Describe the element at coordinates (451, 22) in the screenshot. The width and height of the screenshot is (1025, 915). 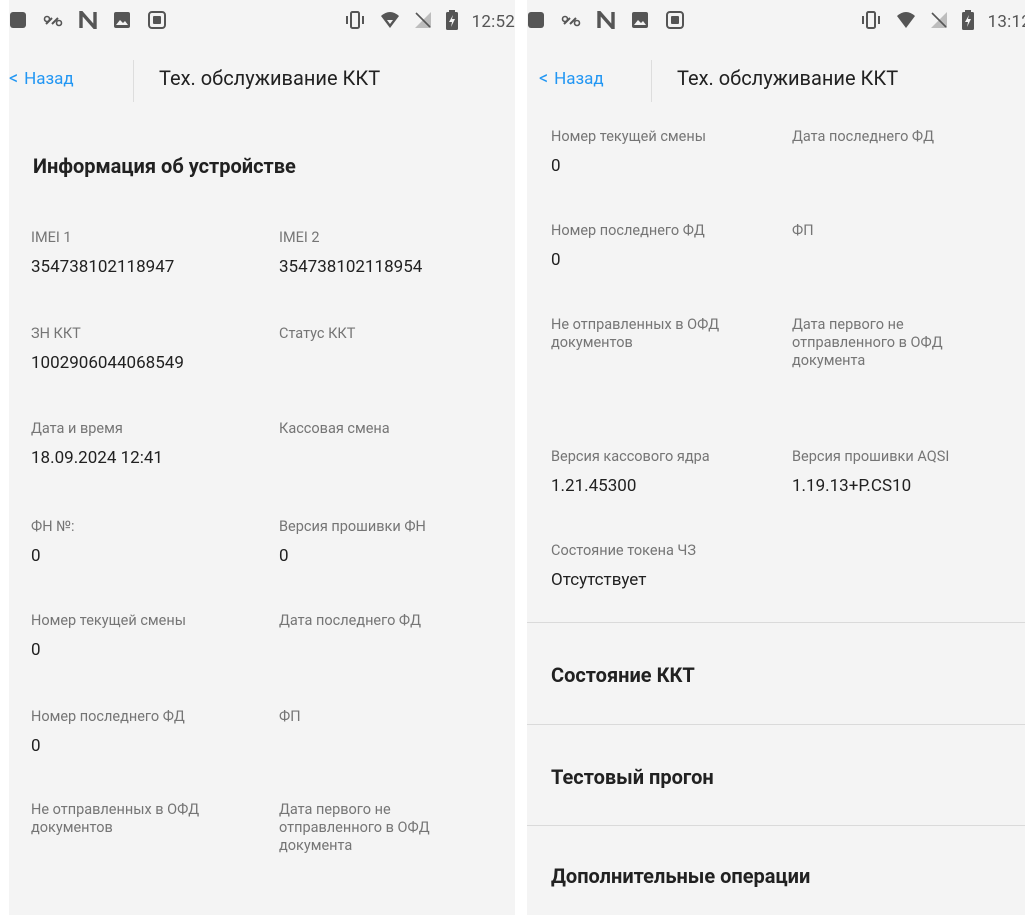
I see `battery-charging-icon` at that location.